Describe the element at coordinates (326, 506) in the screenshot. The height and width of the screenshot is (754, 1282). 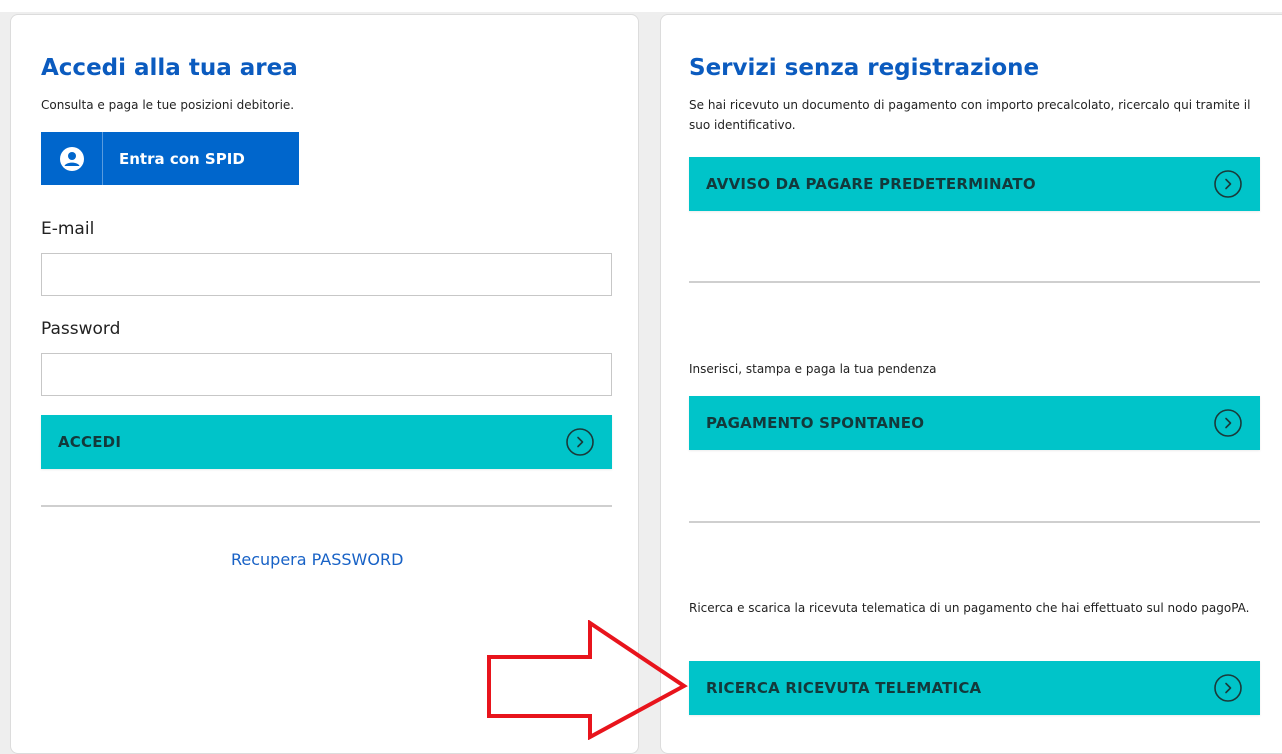
I see `login-divider` at that location.